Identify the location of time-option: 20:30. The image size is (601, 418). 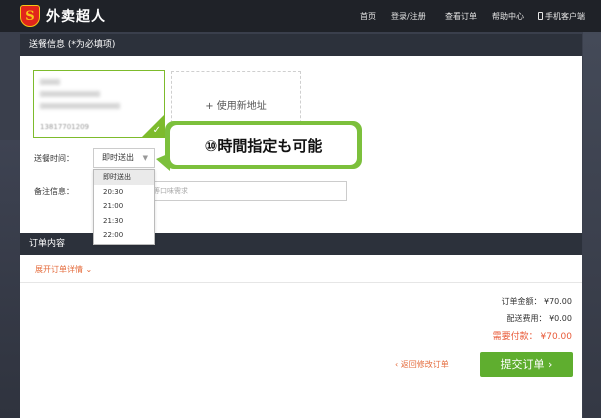
(124, 192).